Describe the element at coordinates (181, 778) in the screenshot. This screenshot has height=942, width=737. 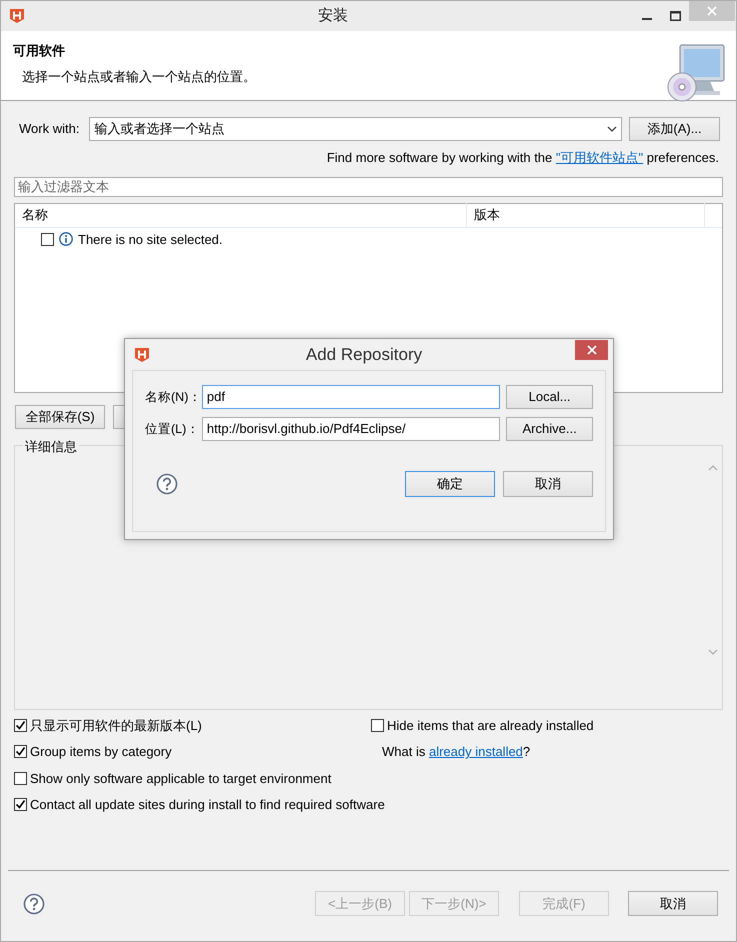
I see `checkbox-label: Show only software applicable to target environment` at that location.